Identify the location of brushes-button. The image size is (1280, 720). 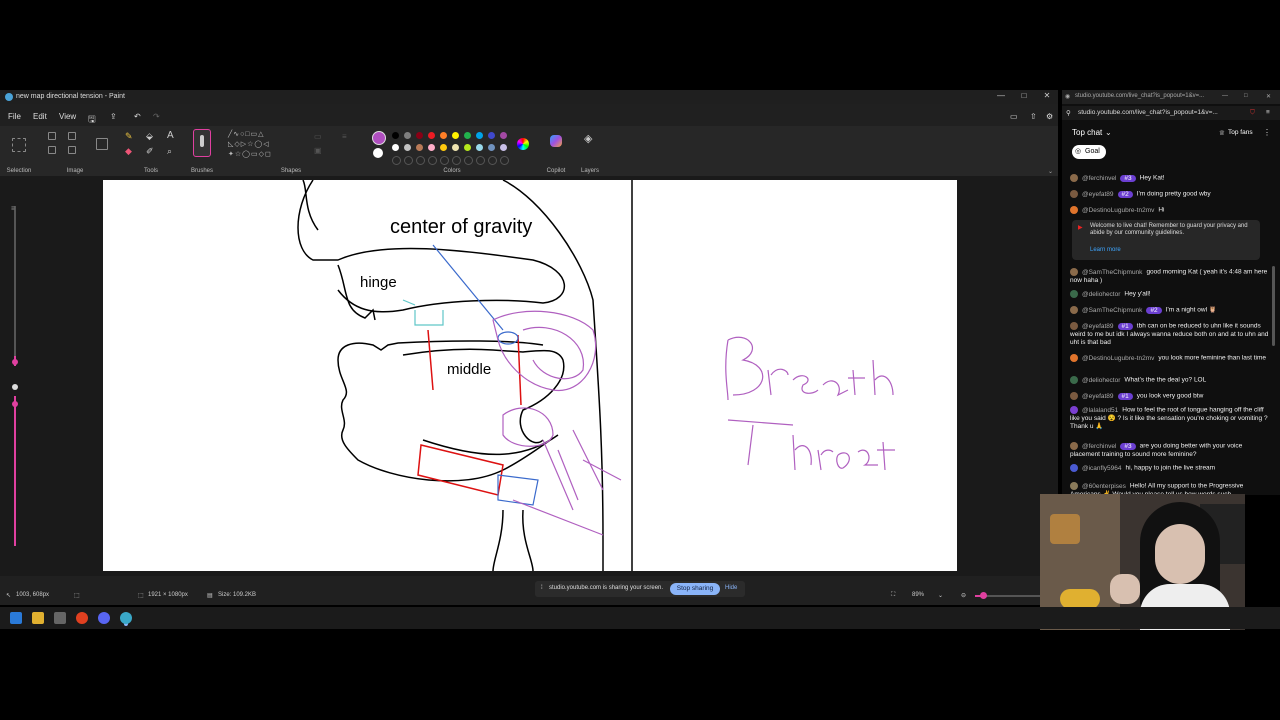
(202, 143).